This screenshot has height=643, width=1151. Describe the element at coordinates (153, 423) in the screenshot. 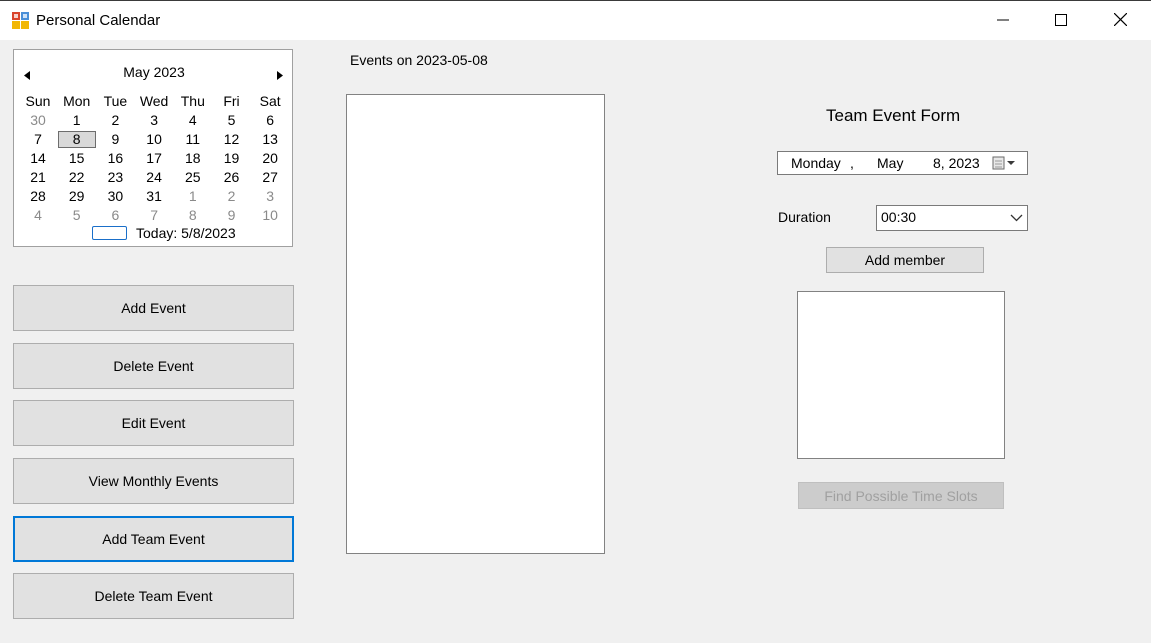

I see `edit-event-button: Edit Event` at that location.